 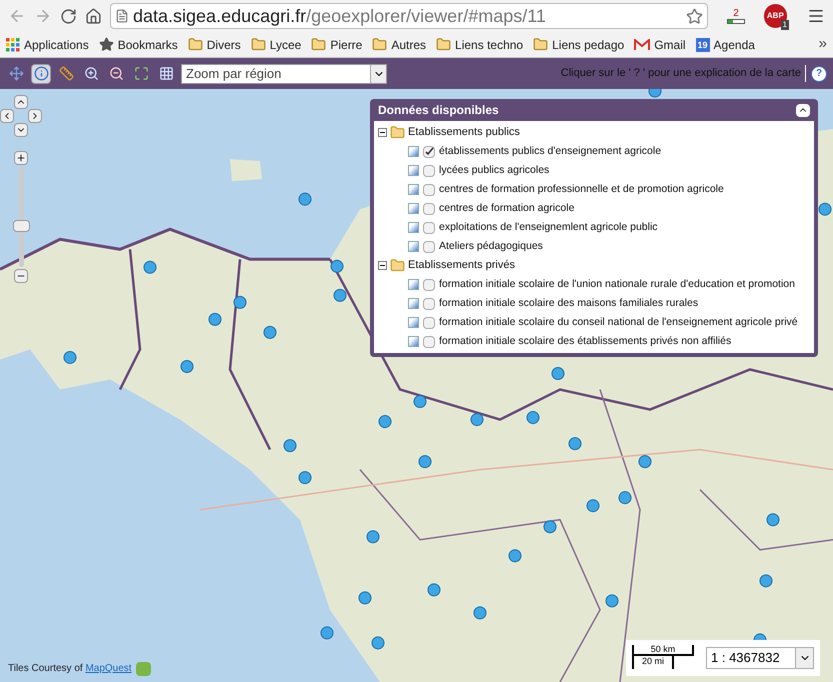 What do you see at coordinates (480, 45) in the screenshot?
I see `bookmark-item: Liens techno` at bounding box center [480, 45].